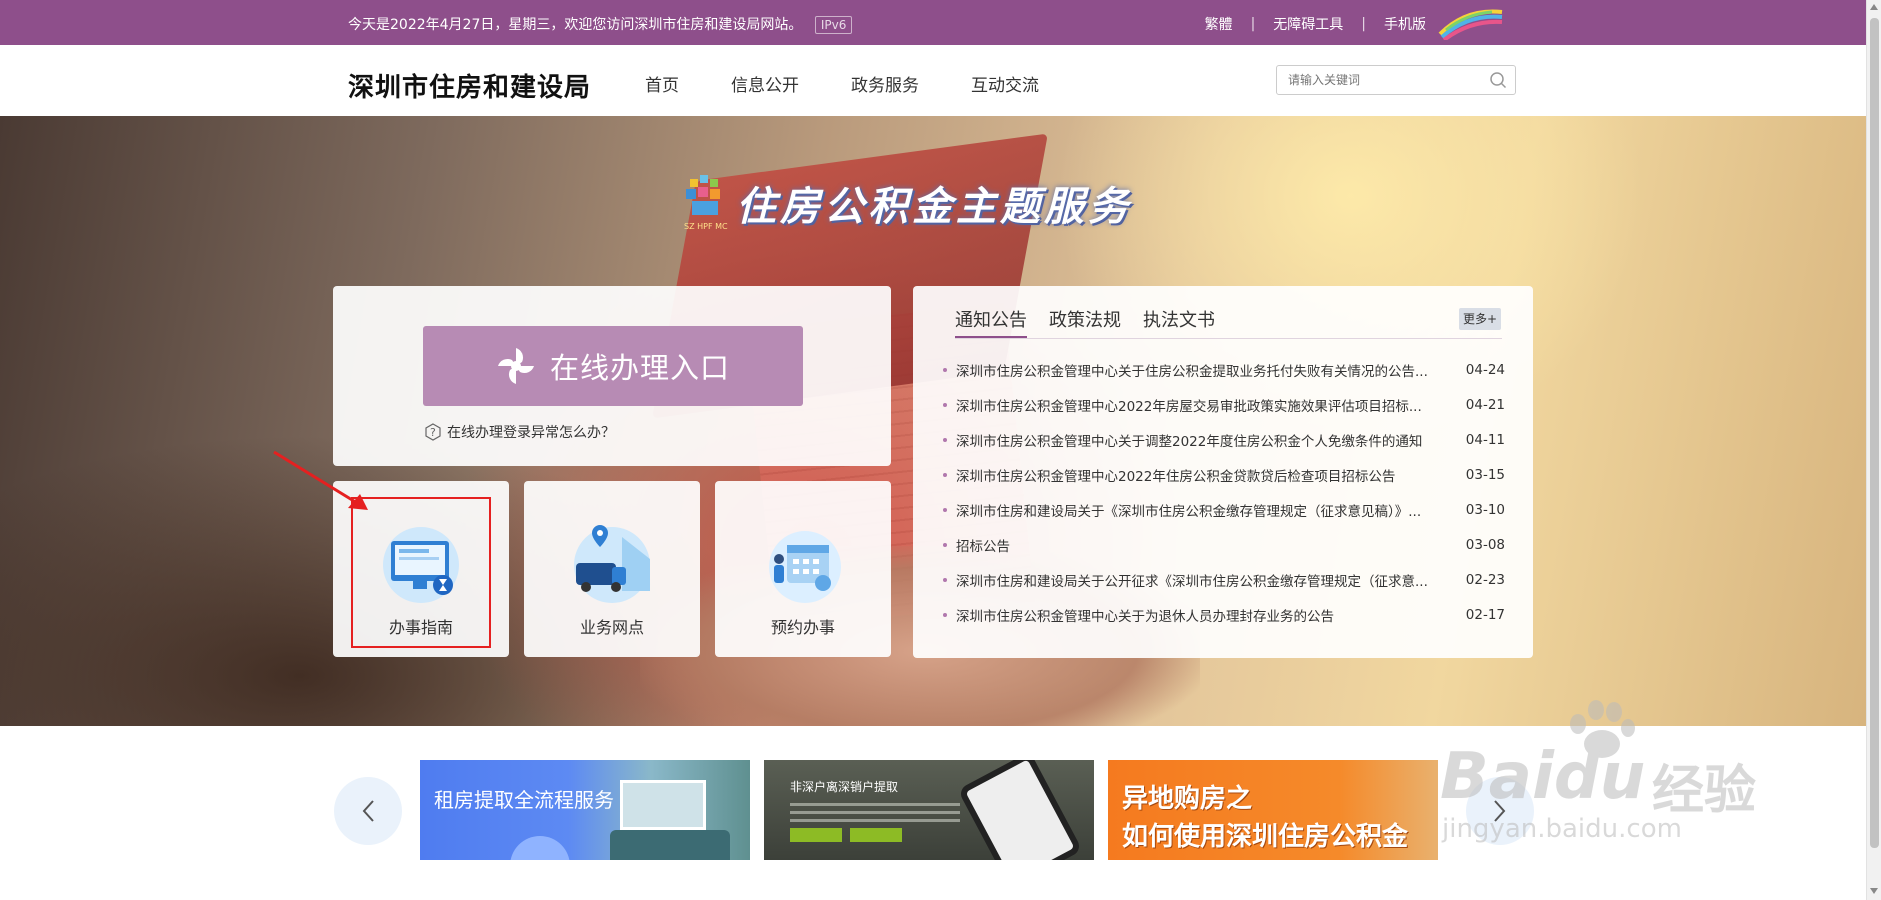  What do you see at coordinates (1485, 369) in the screenshot?
I see `news-date: 04-24` at bounding box center [1485, 369].